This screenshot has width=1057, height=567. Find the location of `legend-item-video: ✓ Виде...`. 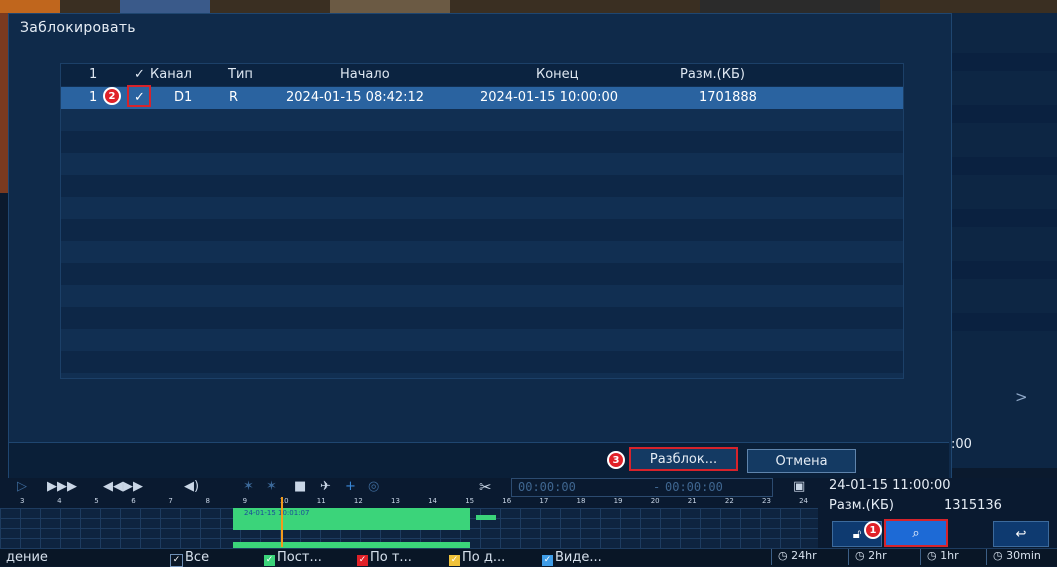

legend-item-video: ✓ Виде... is located at coordinates (572, 558).